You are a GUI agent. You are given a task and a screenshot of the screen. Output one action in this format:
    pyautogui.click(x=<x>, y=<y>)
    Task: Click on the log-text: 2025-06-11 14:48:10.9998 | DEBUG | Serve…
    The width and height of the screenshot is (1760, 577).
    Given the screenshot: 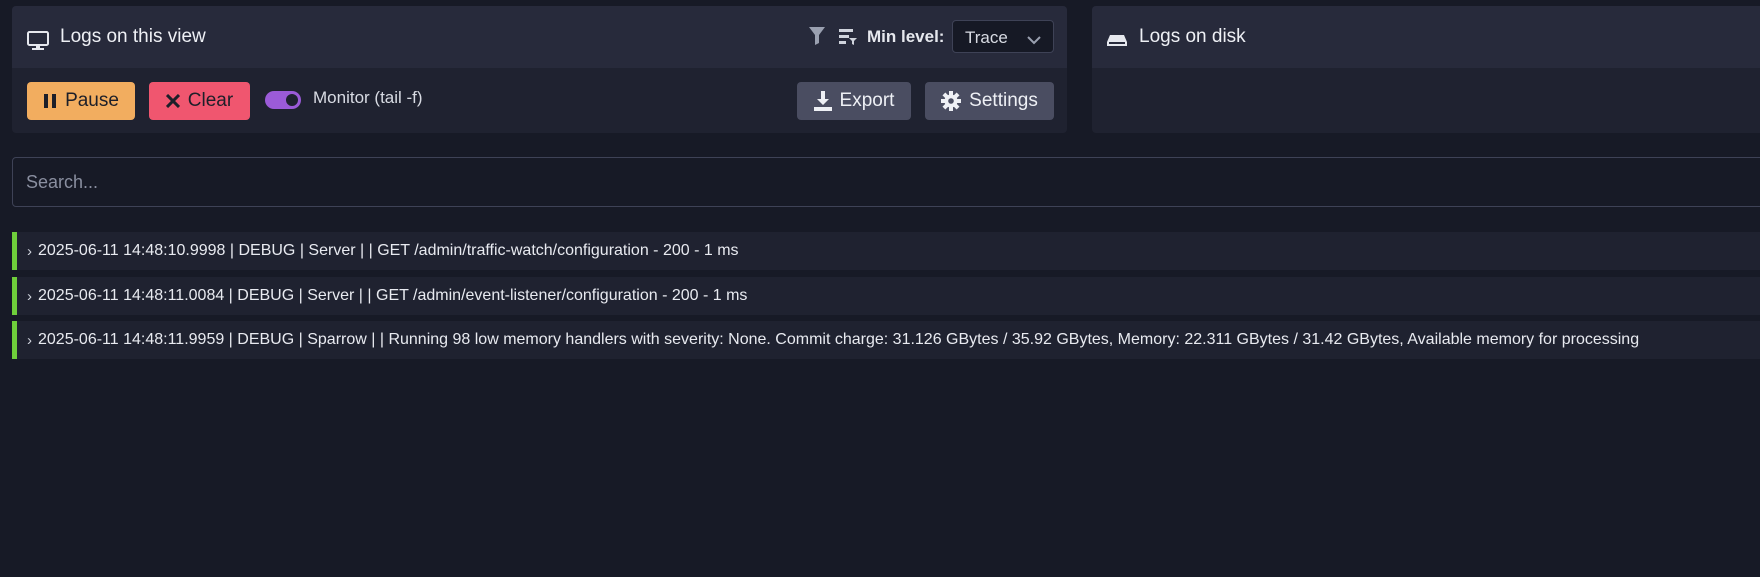 What is the action you would take?
    pyautogui.click(x=388, y=250)
    